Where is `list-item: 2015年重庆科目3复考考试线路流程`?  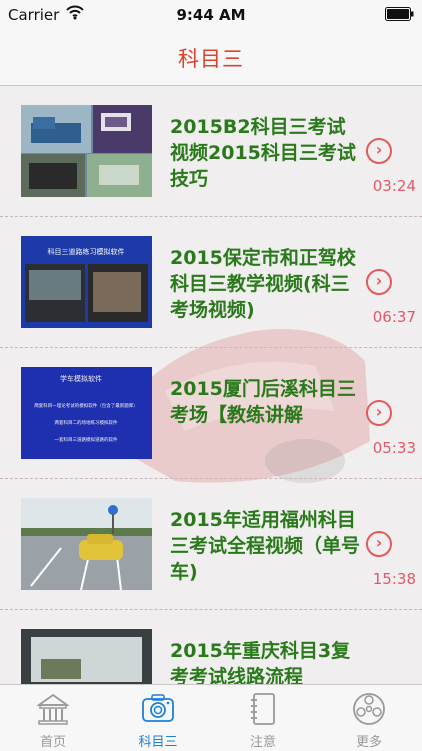 list-item: 2015年重庆科目3复考考试线路流程 is located at coordinates (211, 647).